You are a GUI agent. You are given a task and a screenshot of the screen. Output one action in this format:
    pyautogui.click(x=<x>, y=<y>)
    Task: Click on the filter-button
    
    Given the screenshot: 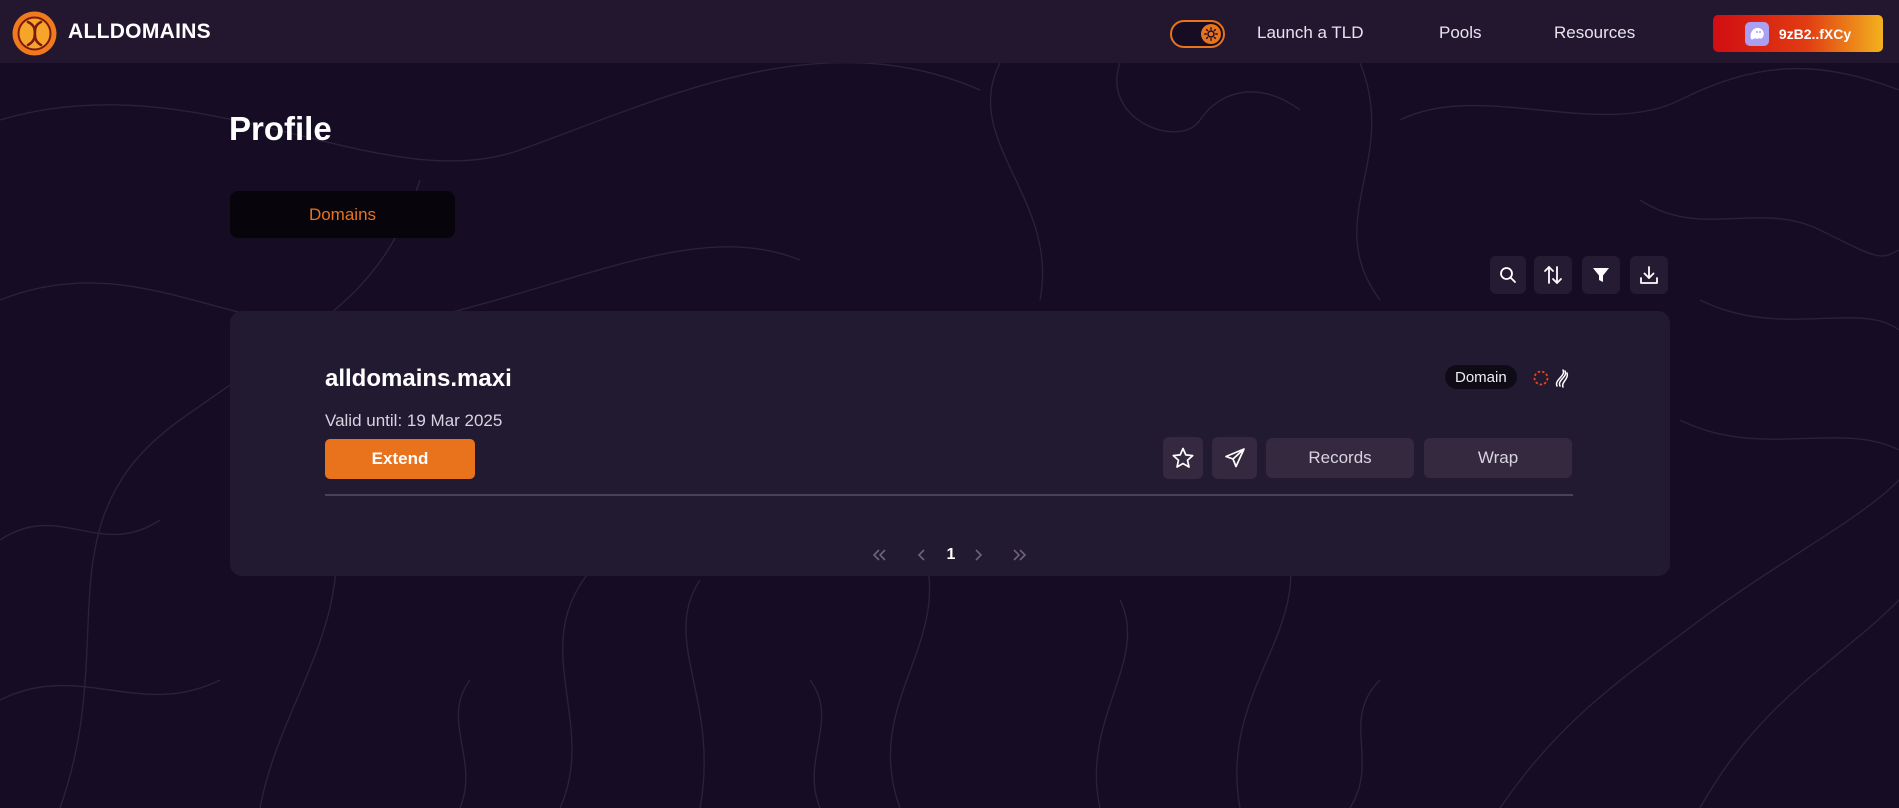 What is the action you would take?
    pyautogui.click(x=1601, y=275)
    